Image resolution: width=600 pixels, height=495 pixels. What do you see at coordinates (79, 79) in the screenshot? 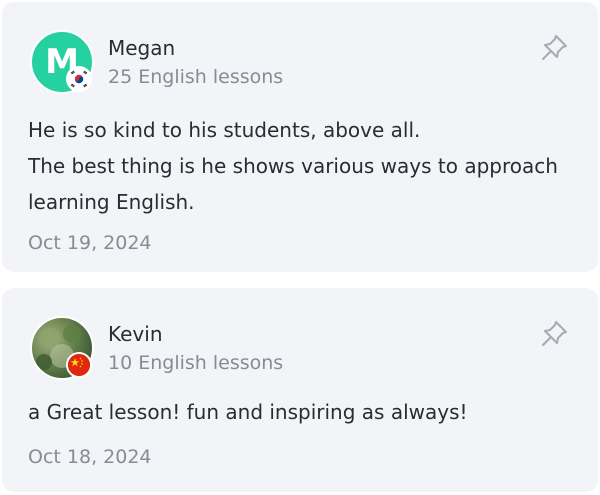
I see `south-korea-flag-icon` at bounding box center [79, 79].